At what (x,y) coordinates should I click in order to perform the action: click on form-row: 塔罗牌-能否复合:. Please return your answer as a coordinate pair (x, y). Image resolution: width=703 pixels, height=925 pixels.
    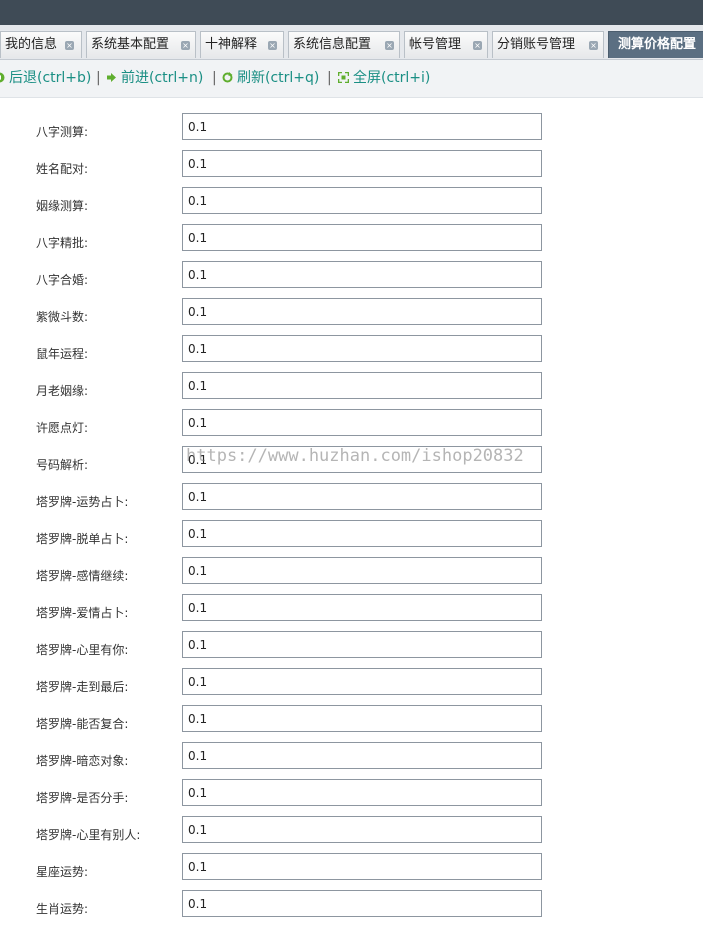
    Looking at the image, I should click on (351, 721).